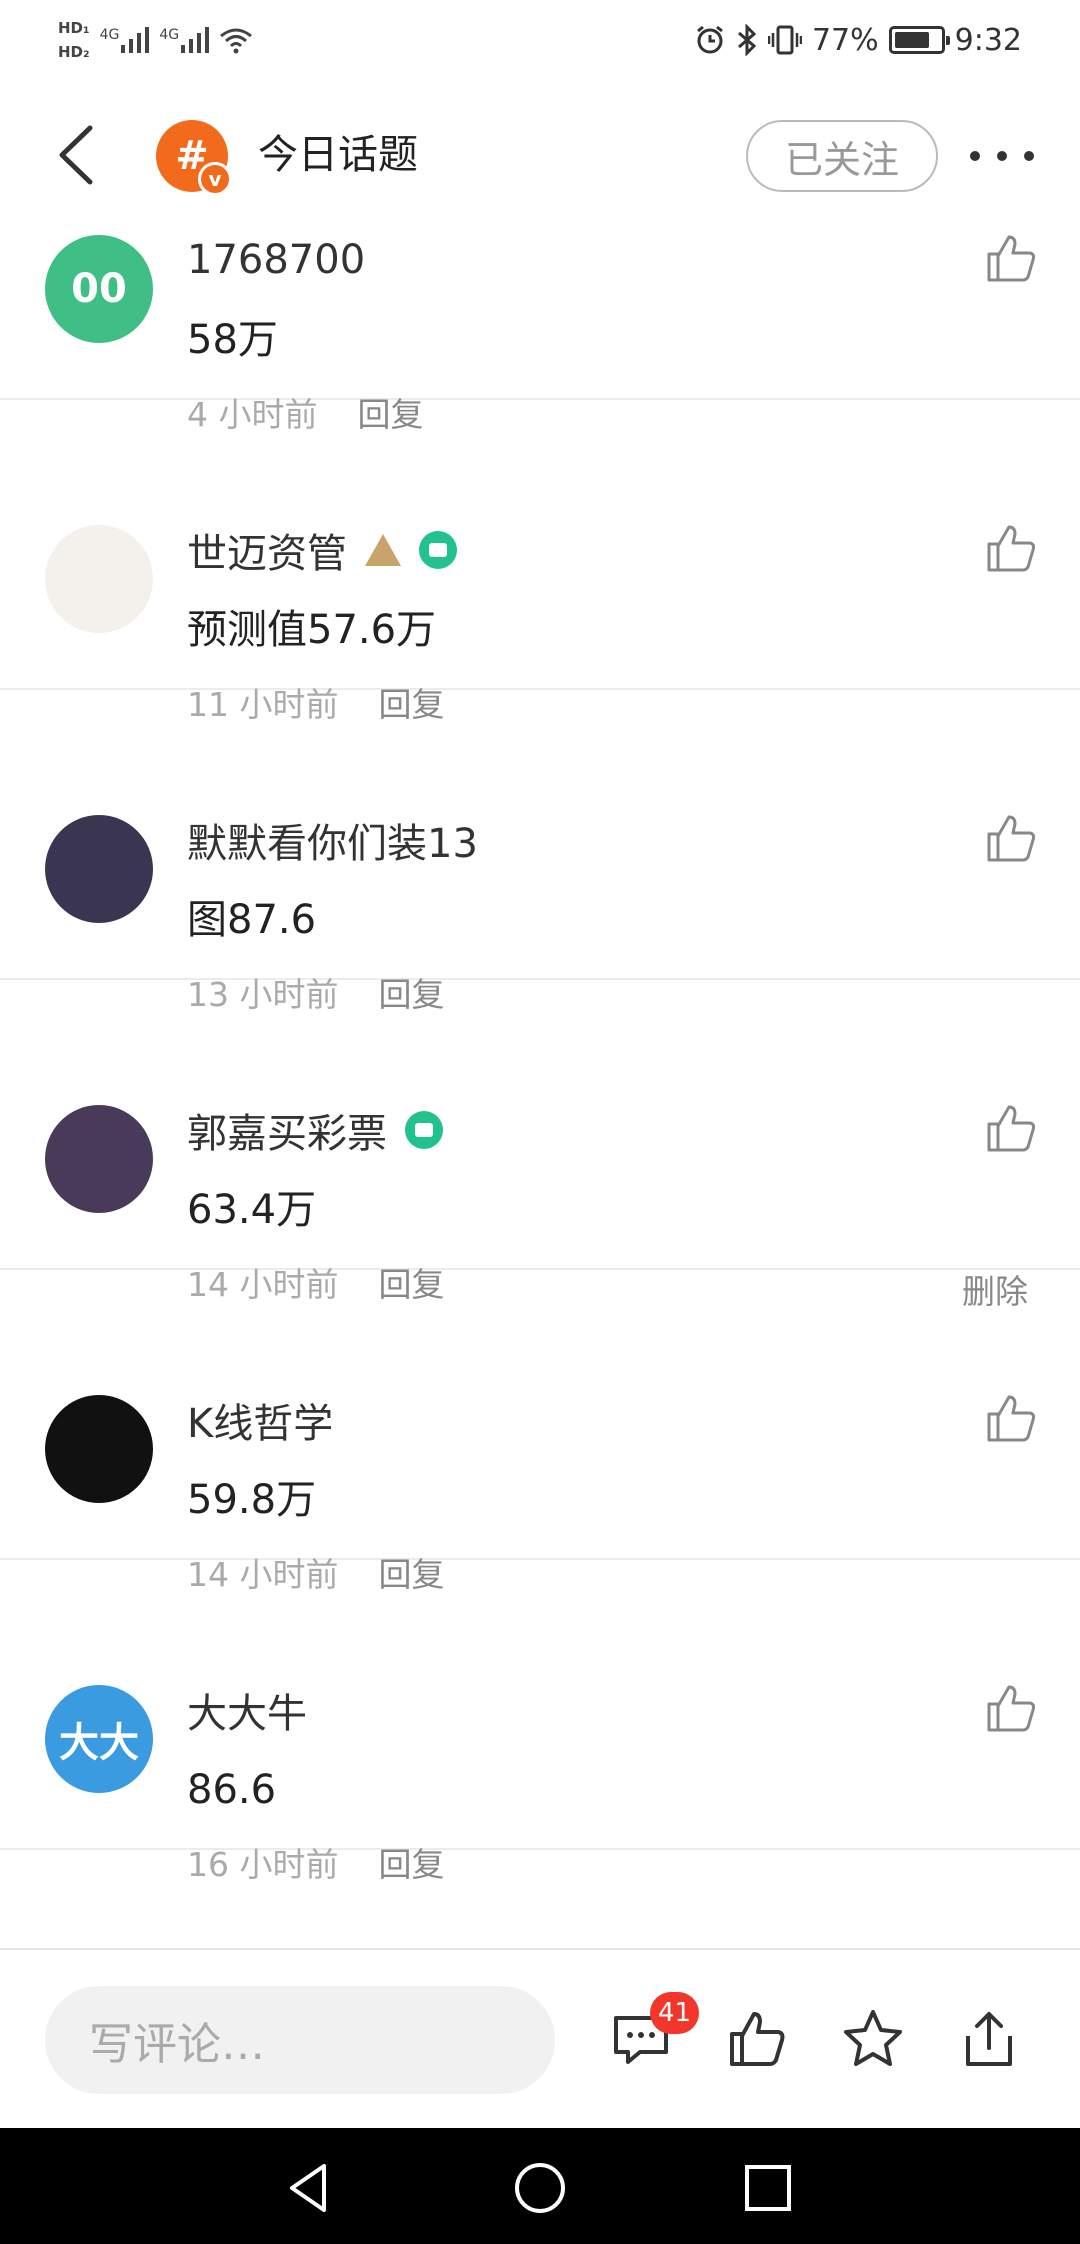  What do you see at coordinates (540, 562) in the screenshot?
I see `comment-item: 世迈资管 预测值57.6万 11 小时前 回复` at bounding box center [540, 562].